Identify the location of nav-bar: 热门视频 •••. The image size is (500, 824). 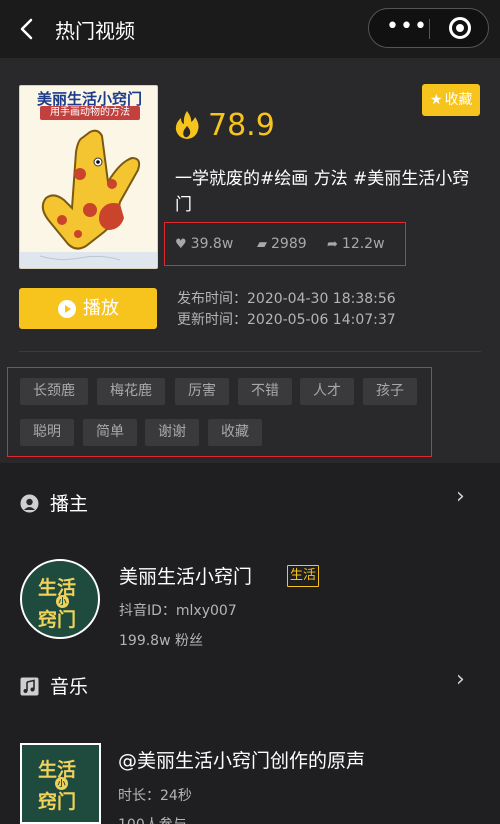
(250, 29).